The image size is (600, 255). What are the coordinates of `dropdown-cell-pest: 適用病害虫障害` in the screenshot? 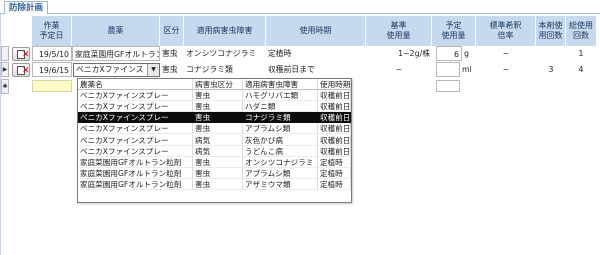 It's located at (280, 84).